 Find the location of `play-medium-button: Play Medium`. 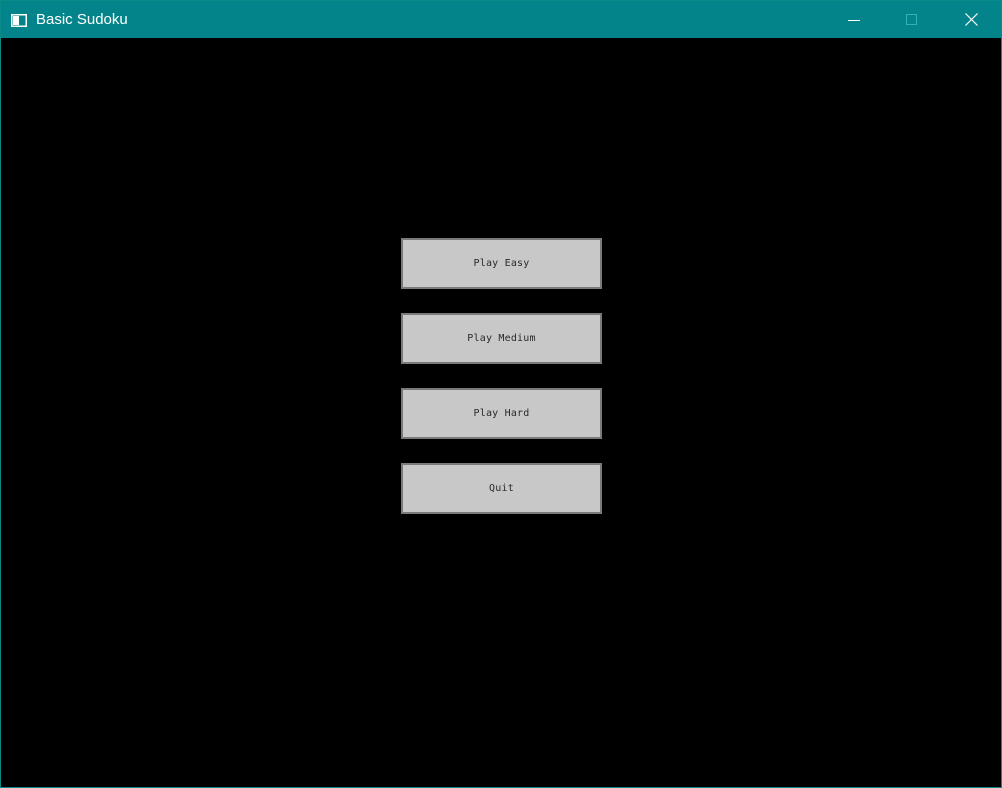

play-medium-button: Play Medium is located at coordinates (501, 338).